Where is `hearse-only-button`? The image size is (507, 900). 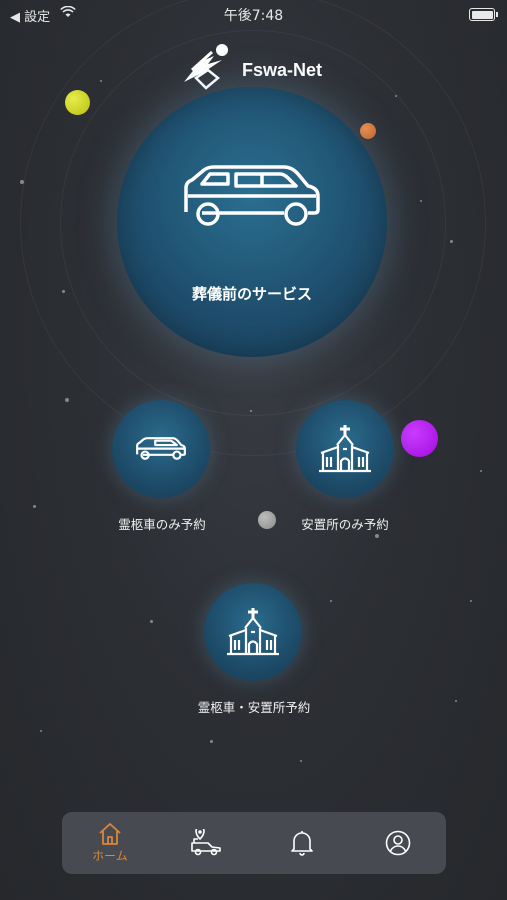 hearse-only-button is located at coordinates (161, 449).